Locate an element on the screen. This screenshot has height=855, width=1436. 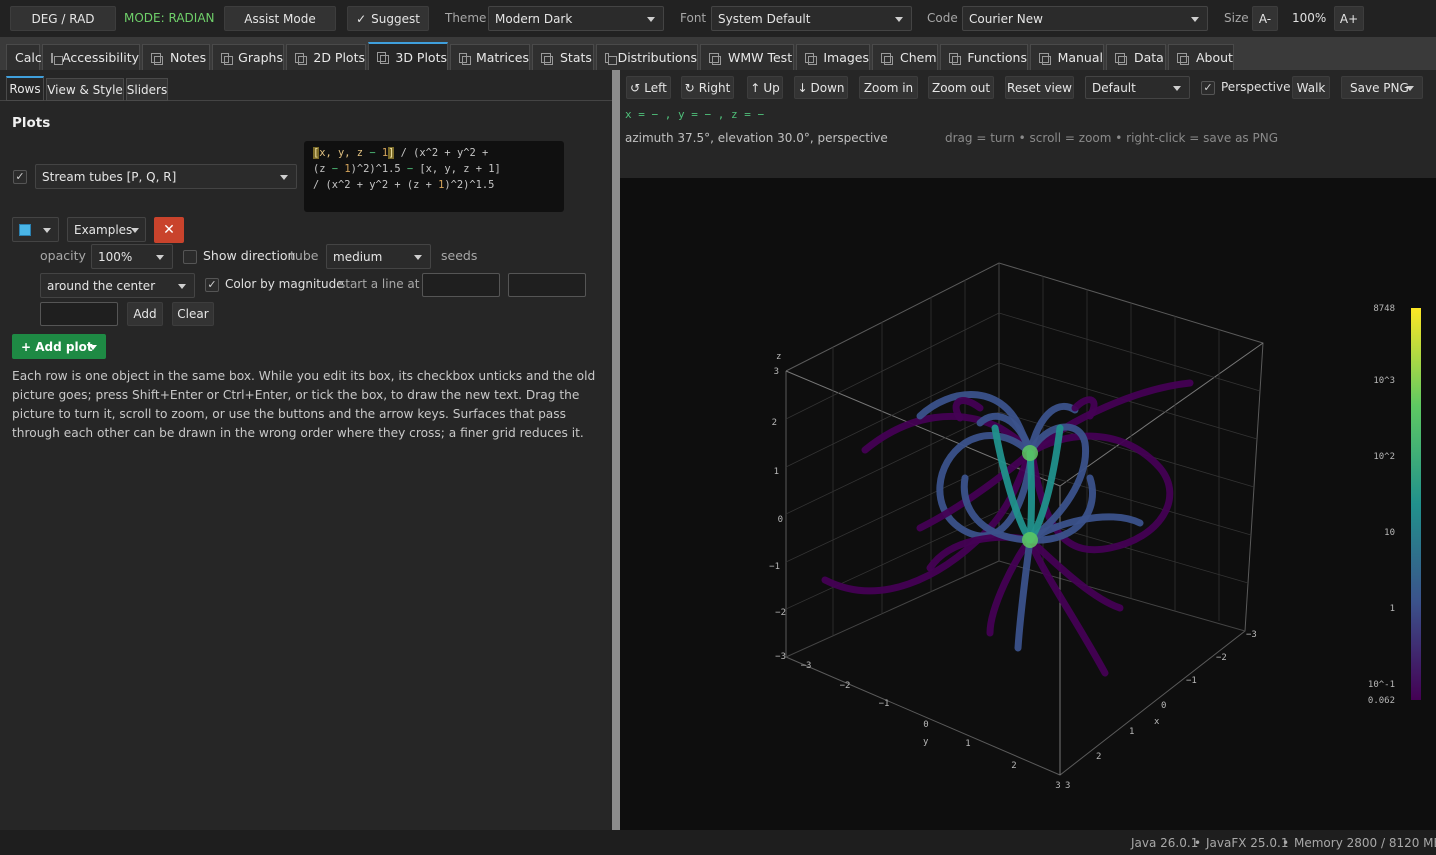
tab-label: Distributions is located at coordinates (657, 57).